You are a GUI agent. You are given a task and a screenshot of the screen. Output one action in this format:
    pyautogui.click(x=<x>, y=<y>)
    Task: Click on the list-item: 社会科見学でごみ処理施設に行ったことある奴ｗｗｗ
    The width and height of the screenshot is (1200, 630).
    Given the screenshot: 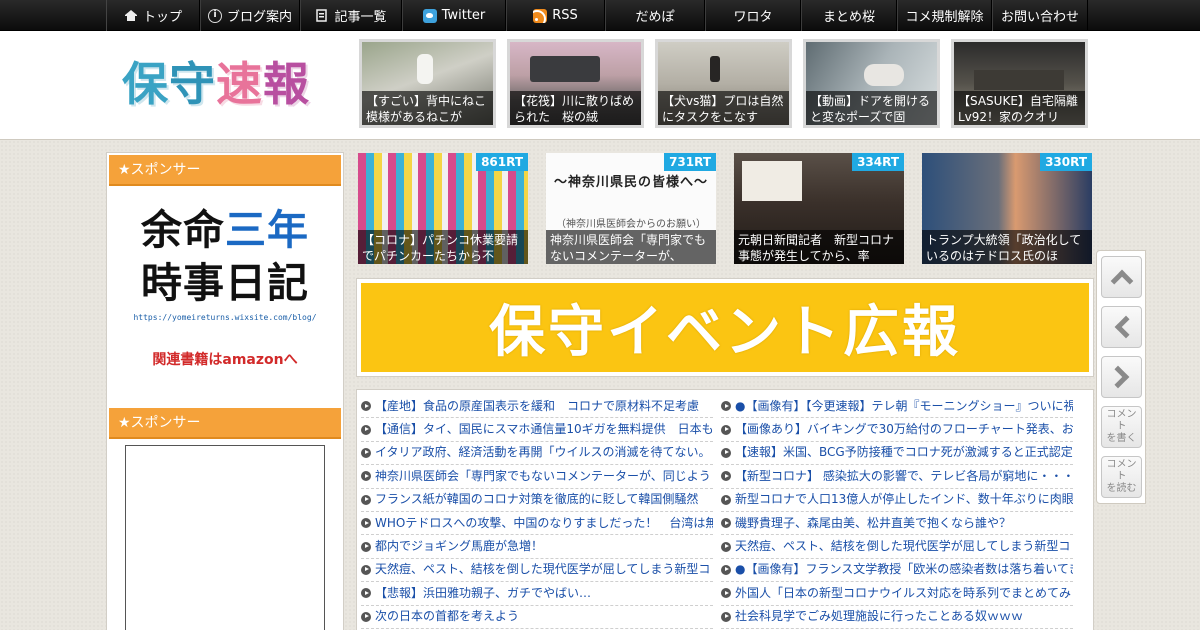 What is the action you would take?
    pyautogui.click(x=897, y=617)
    